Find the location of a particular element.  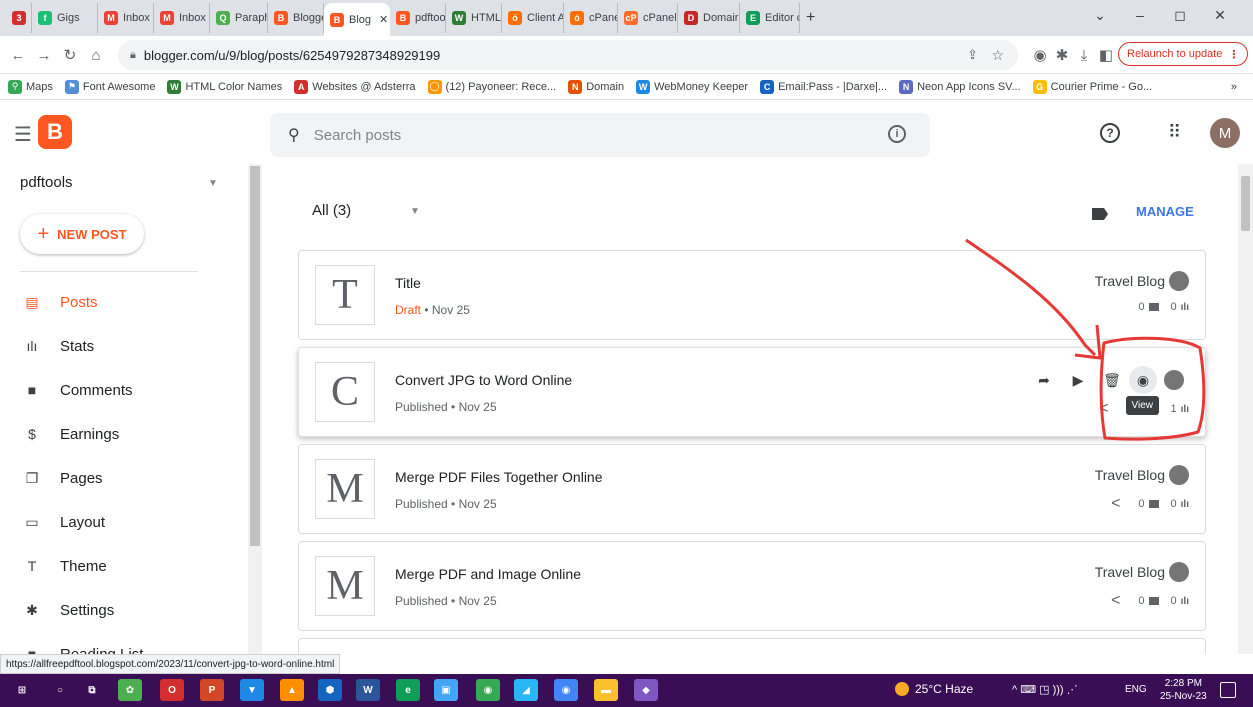

label-icon is located at coordinates (1100, 214).